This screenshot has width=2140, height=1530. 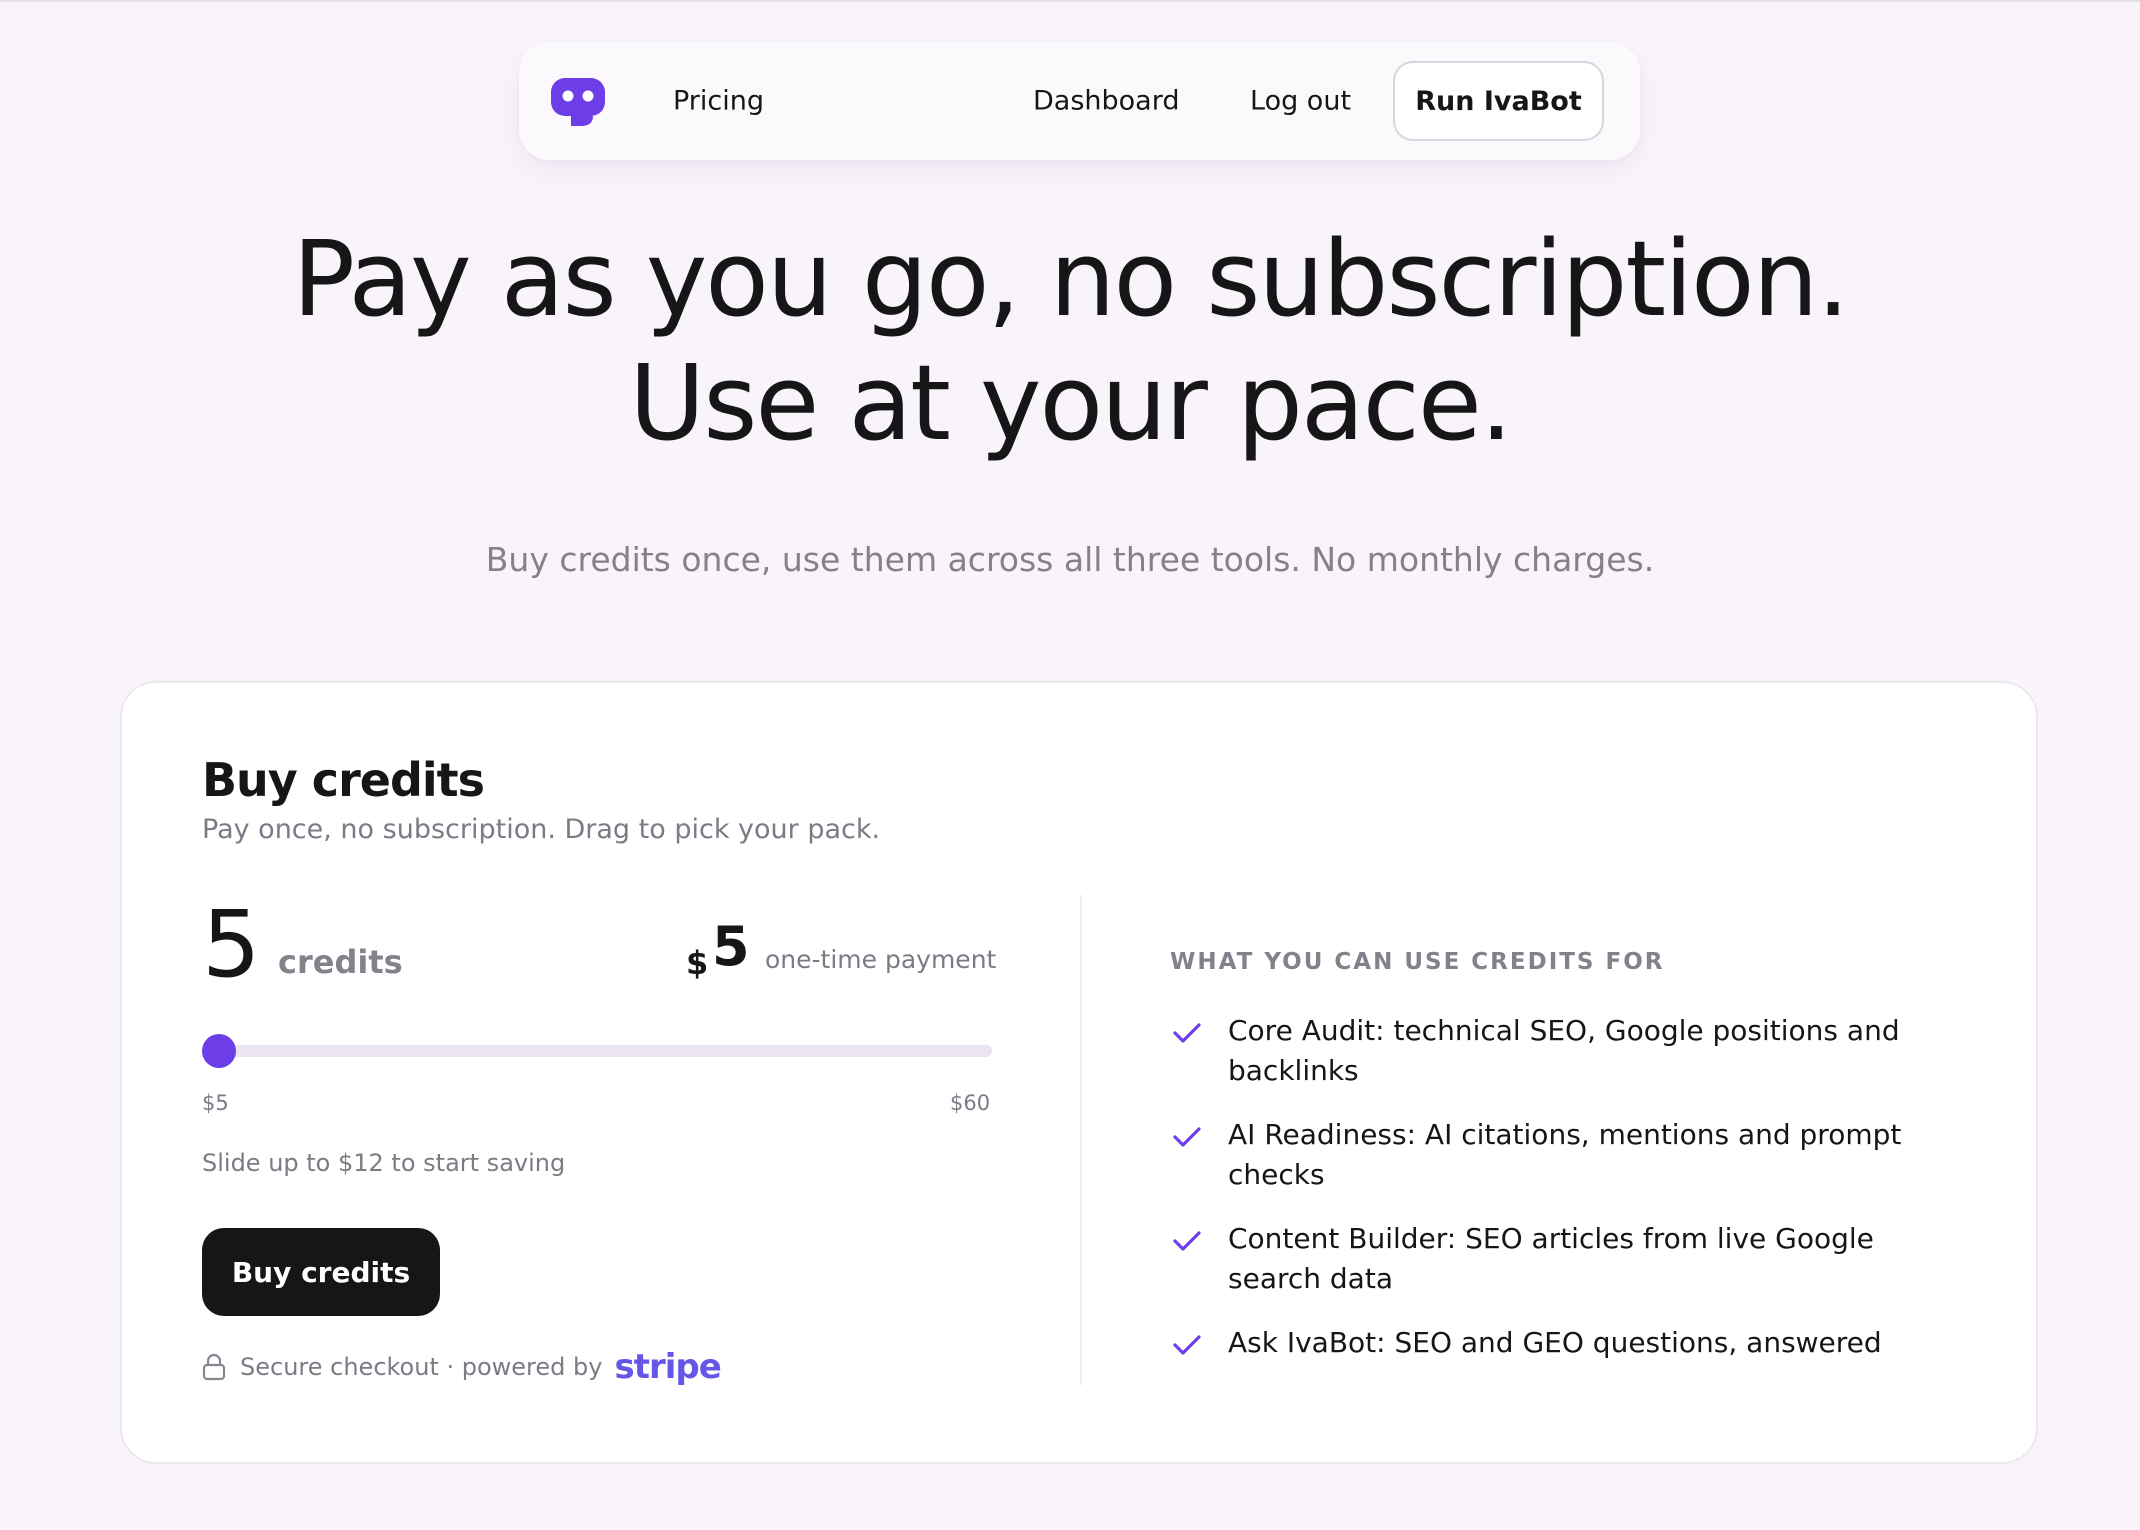 I want to click on card-title: Buy credits, so click(x=343, y=780).